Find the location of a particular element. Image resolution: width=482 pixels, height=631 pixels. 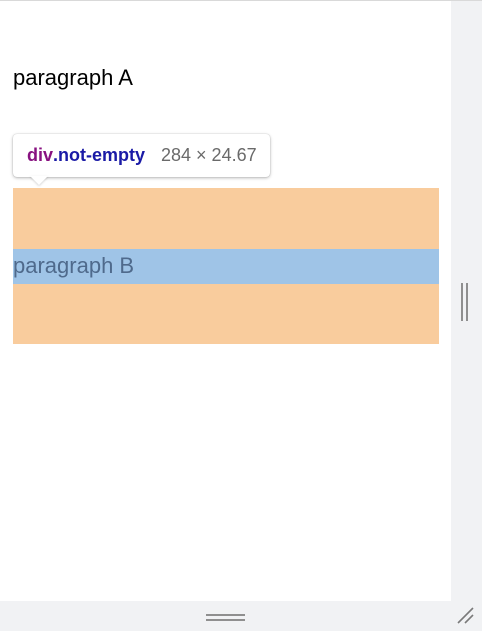

tooltip-arrow is located at coordinates (39, 180).